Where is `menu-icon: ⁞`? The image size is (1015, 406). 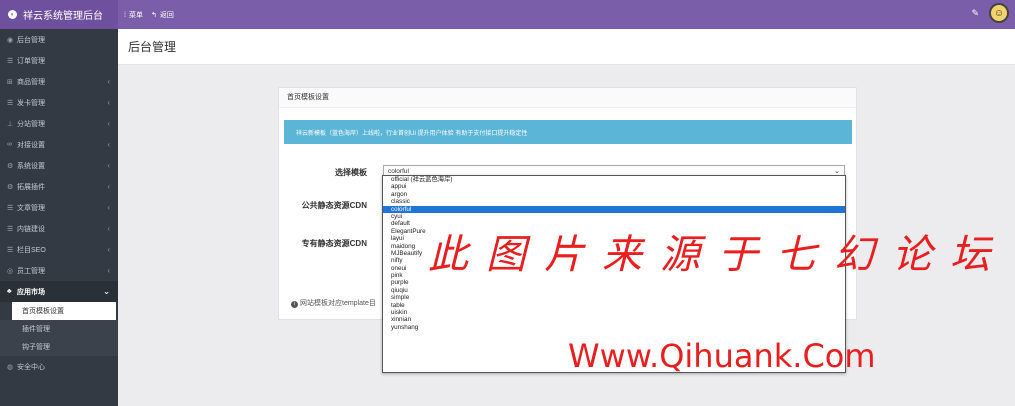
menu-icon: ⁞ is located at coordinates (125, 15).